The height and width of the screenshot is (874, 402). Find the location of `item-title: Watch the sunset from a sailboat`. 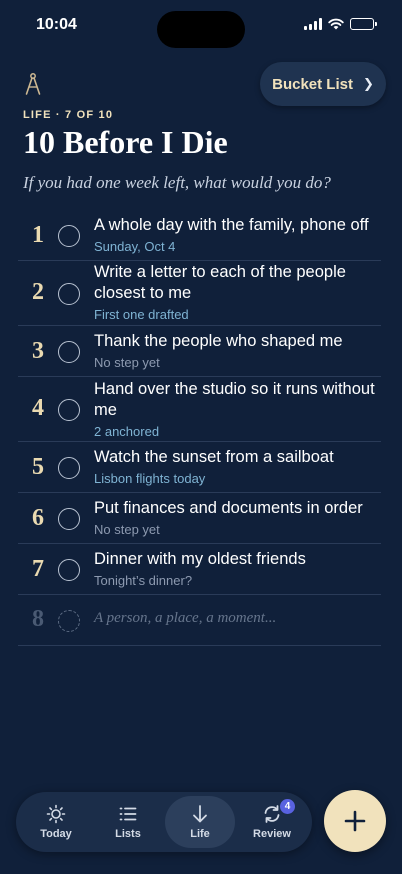

item-title: Watch the sunset from a sailboat is located at coordinates (214, 457).